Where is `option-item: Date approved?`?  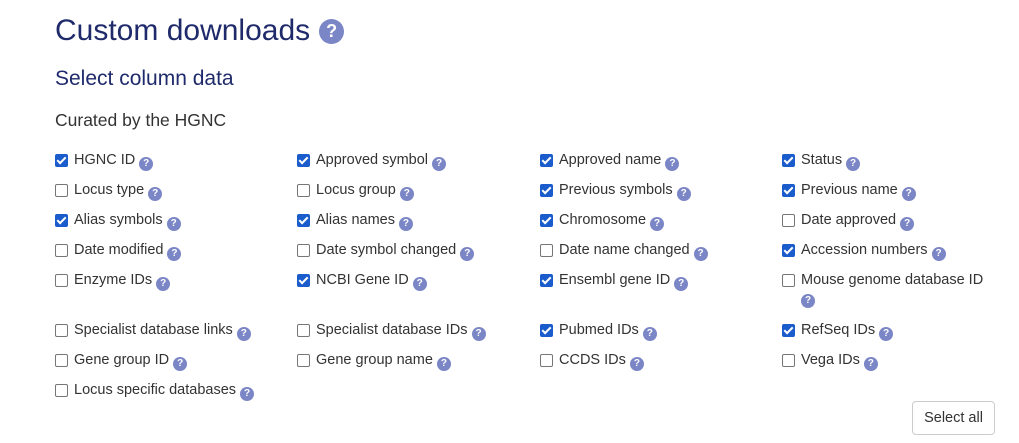 option-item: Date approved? is located at coordinates (893, 225).